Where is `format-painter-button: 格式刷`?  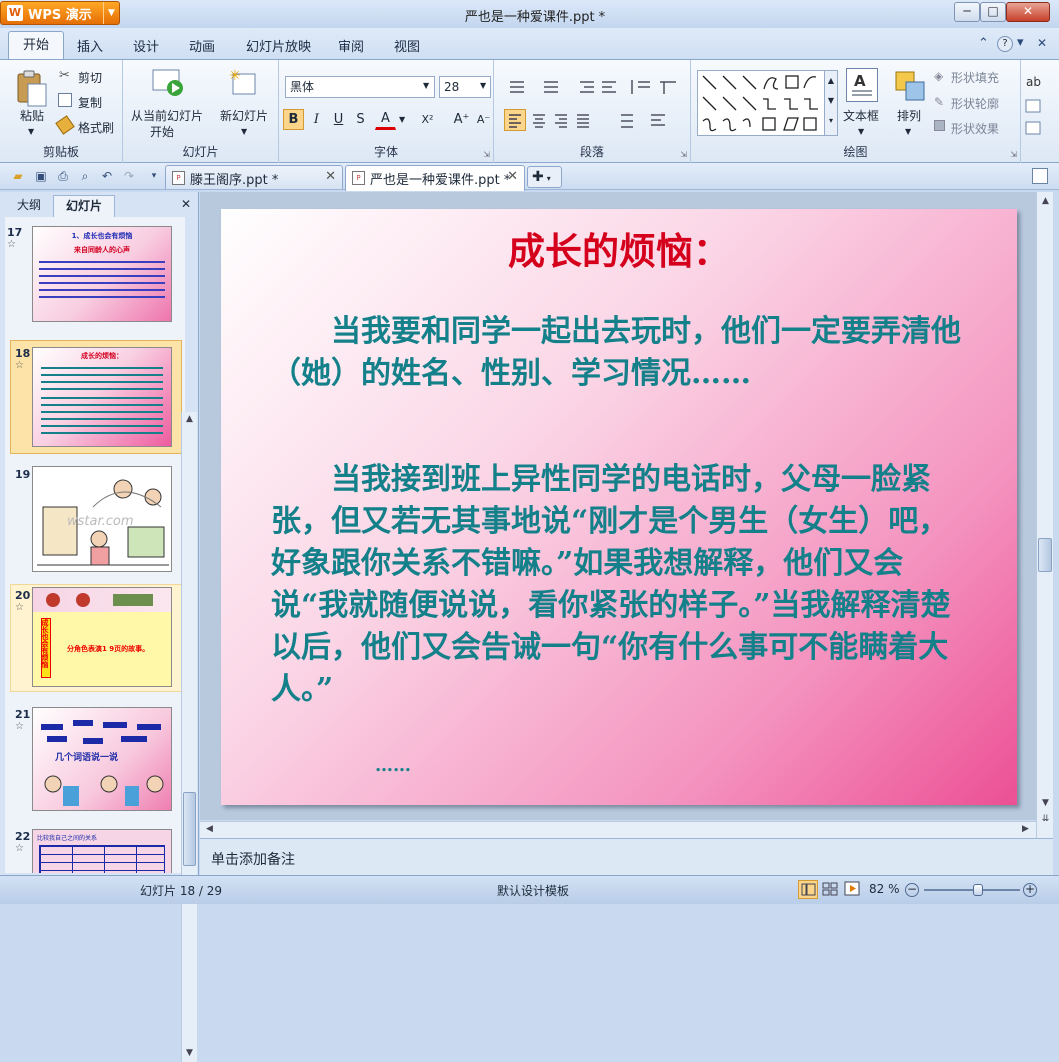 format-painter-button: 格式刷 is located at coordinates (96, 127).